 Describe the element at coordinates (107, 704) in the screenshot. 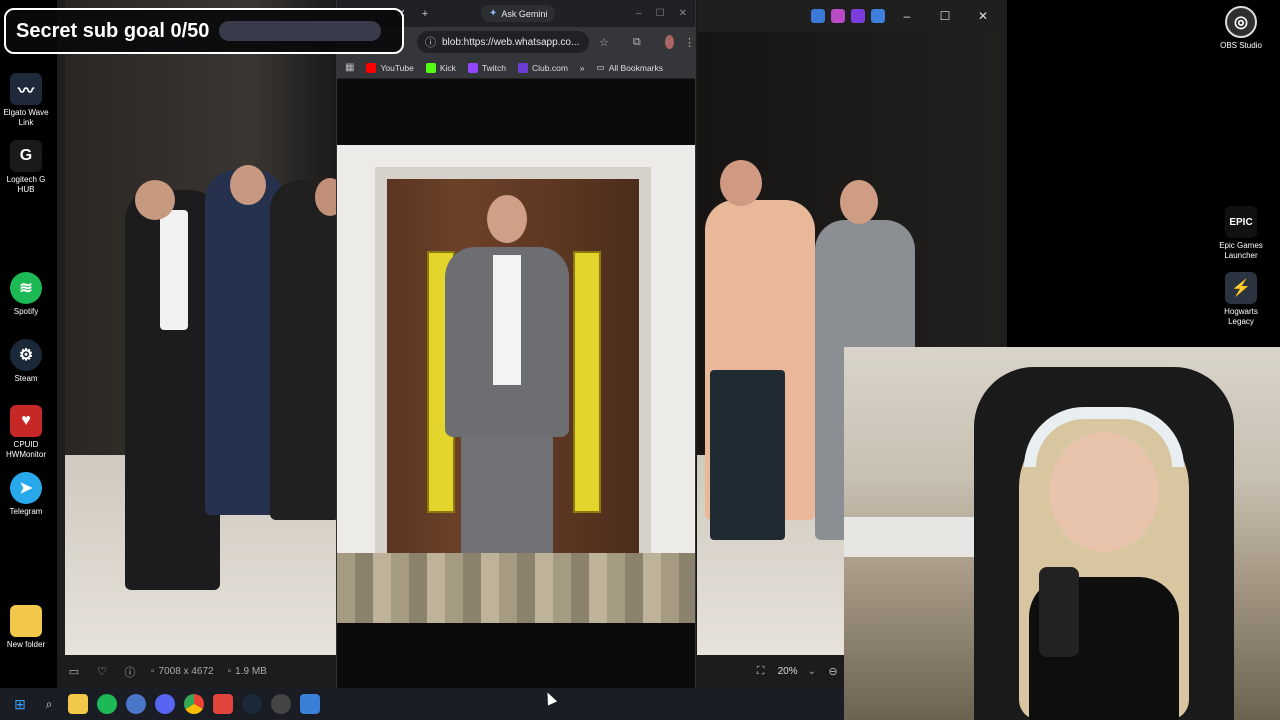

I see `spotify-icon` at that location.